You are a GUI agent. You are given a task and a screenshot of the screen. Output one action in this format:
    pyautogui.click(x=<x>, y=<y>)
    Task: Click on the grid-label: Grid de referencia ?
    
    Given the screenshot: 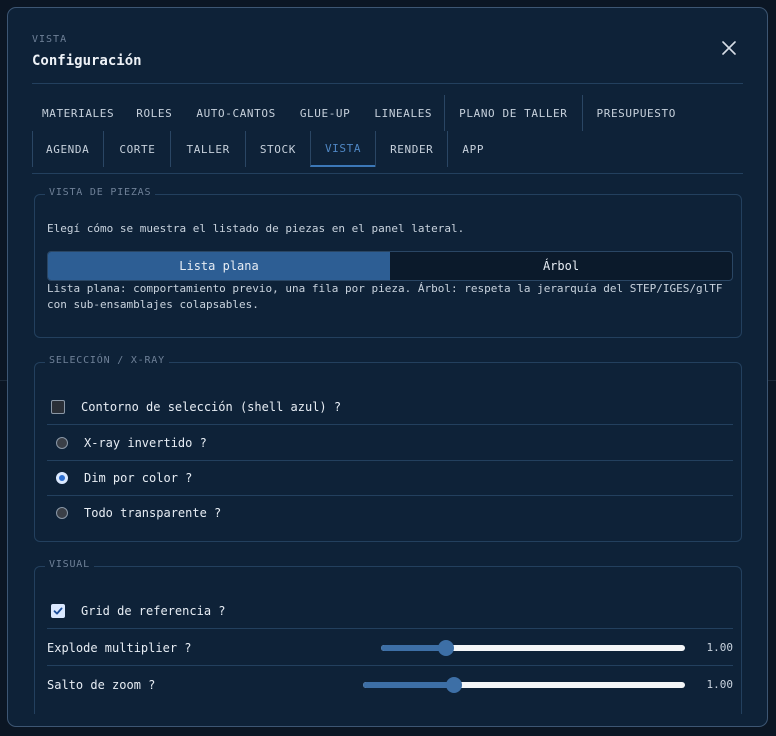 What is the action you would take?
    pyautogui.click(x=153, y=610)
    